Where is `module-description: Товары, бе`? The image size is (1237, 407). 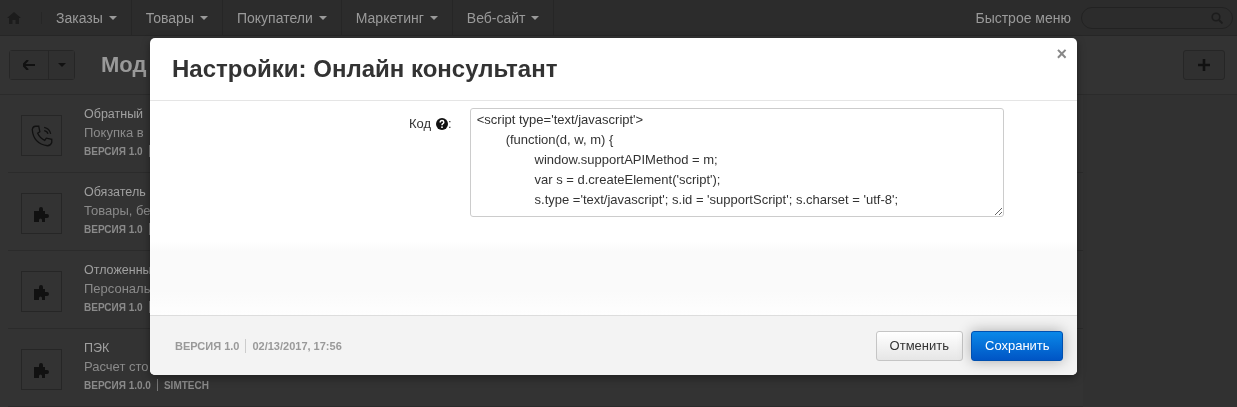
module-description: Товары, бе is located at coordinates (118, 210).